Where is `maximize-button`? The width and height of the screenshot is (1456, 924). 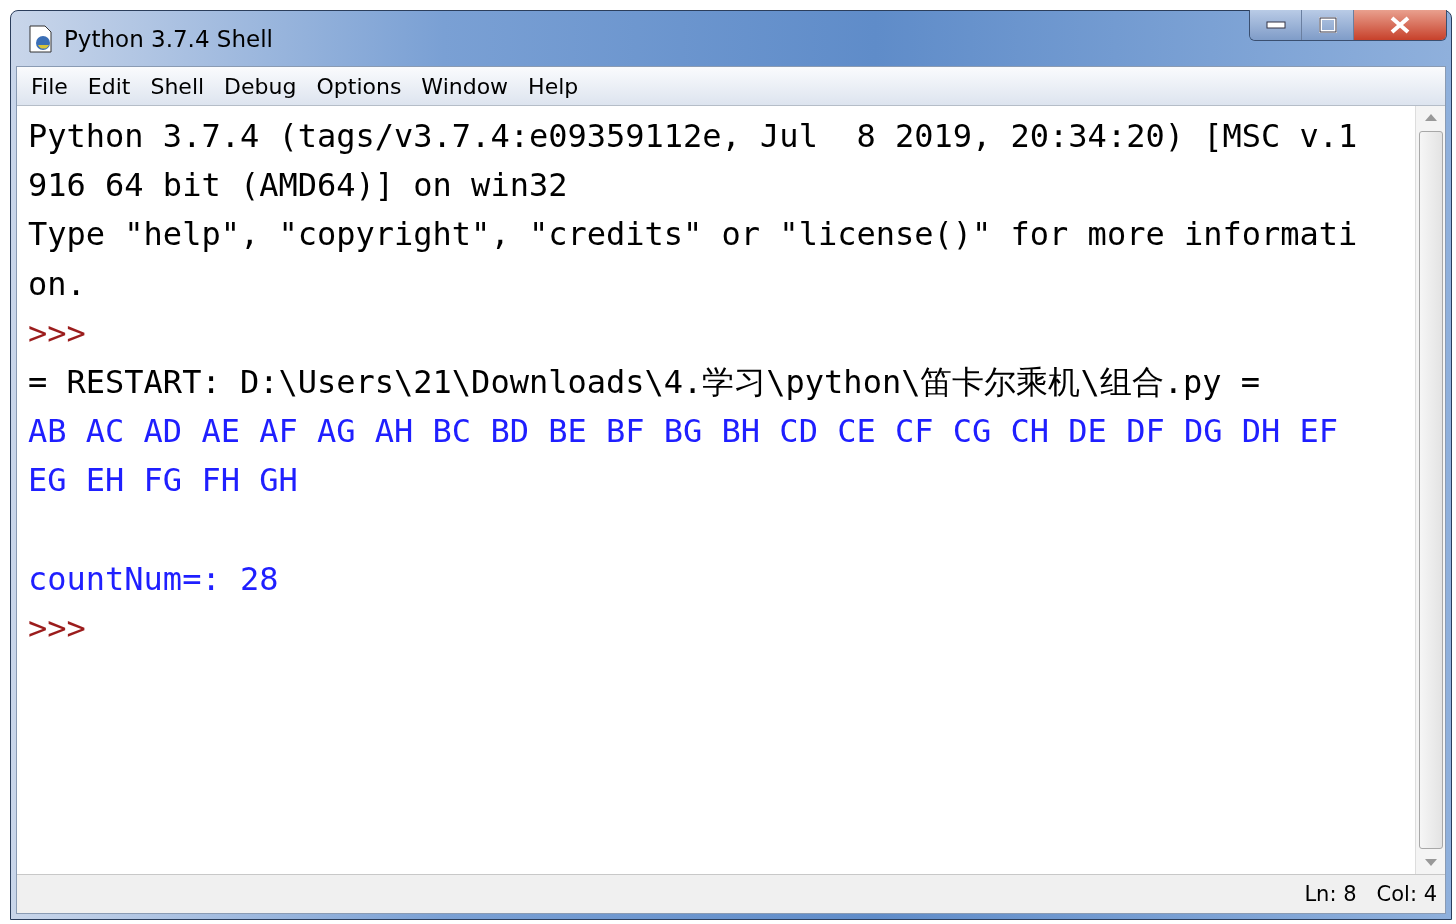
maximize-button is located at coordinates (1328, 25).